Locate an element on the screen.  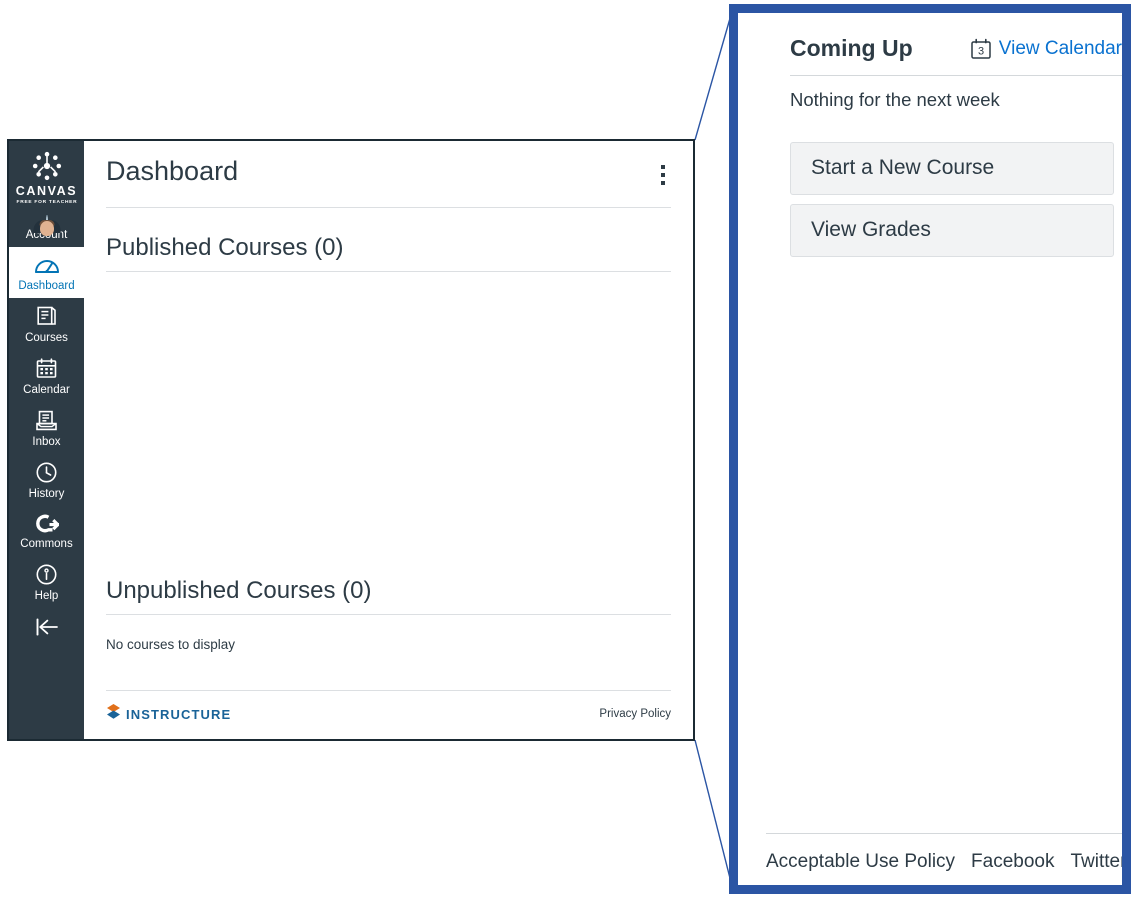
canvas-wordmark: CANVAS is located at coordinates (46, 191).